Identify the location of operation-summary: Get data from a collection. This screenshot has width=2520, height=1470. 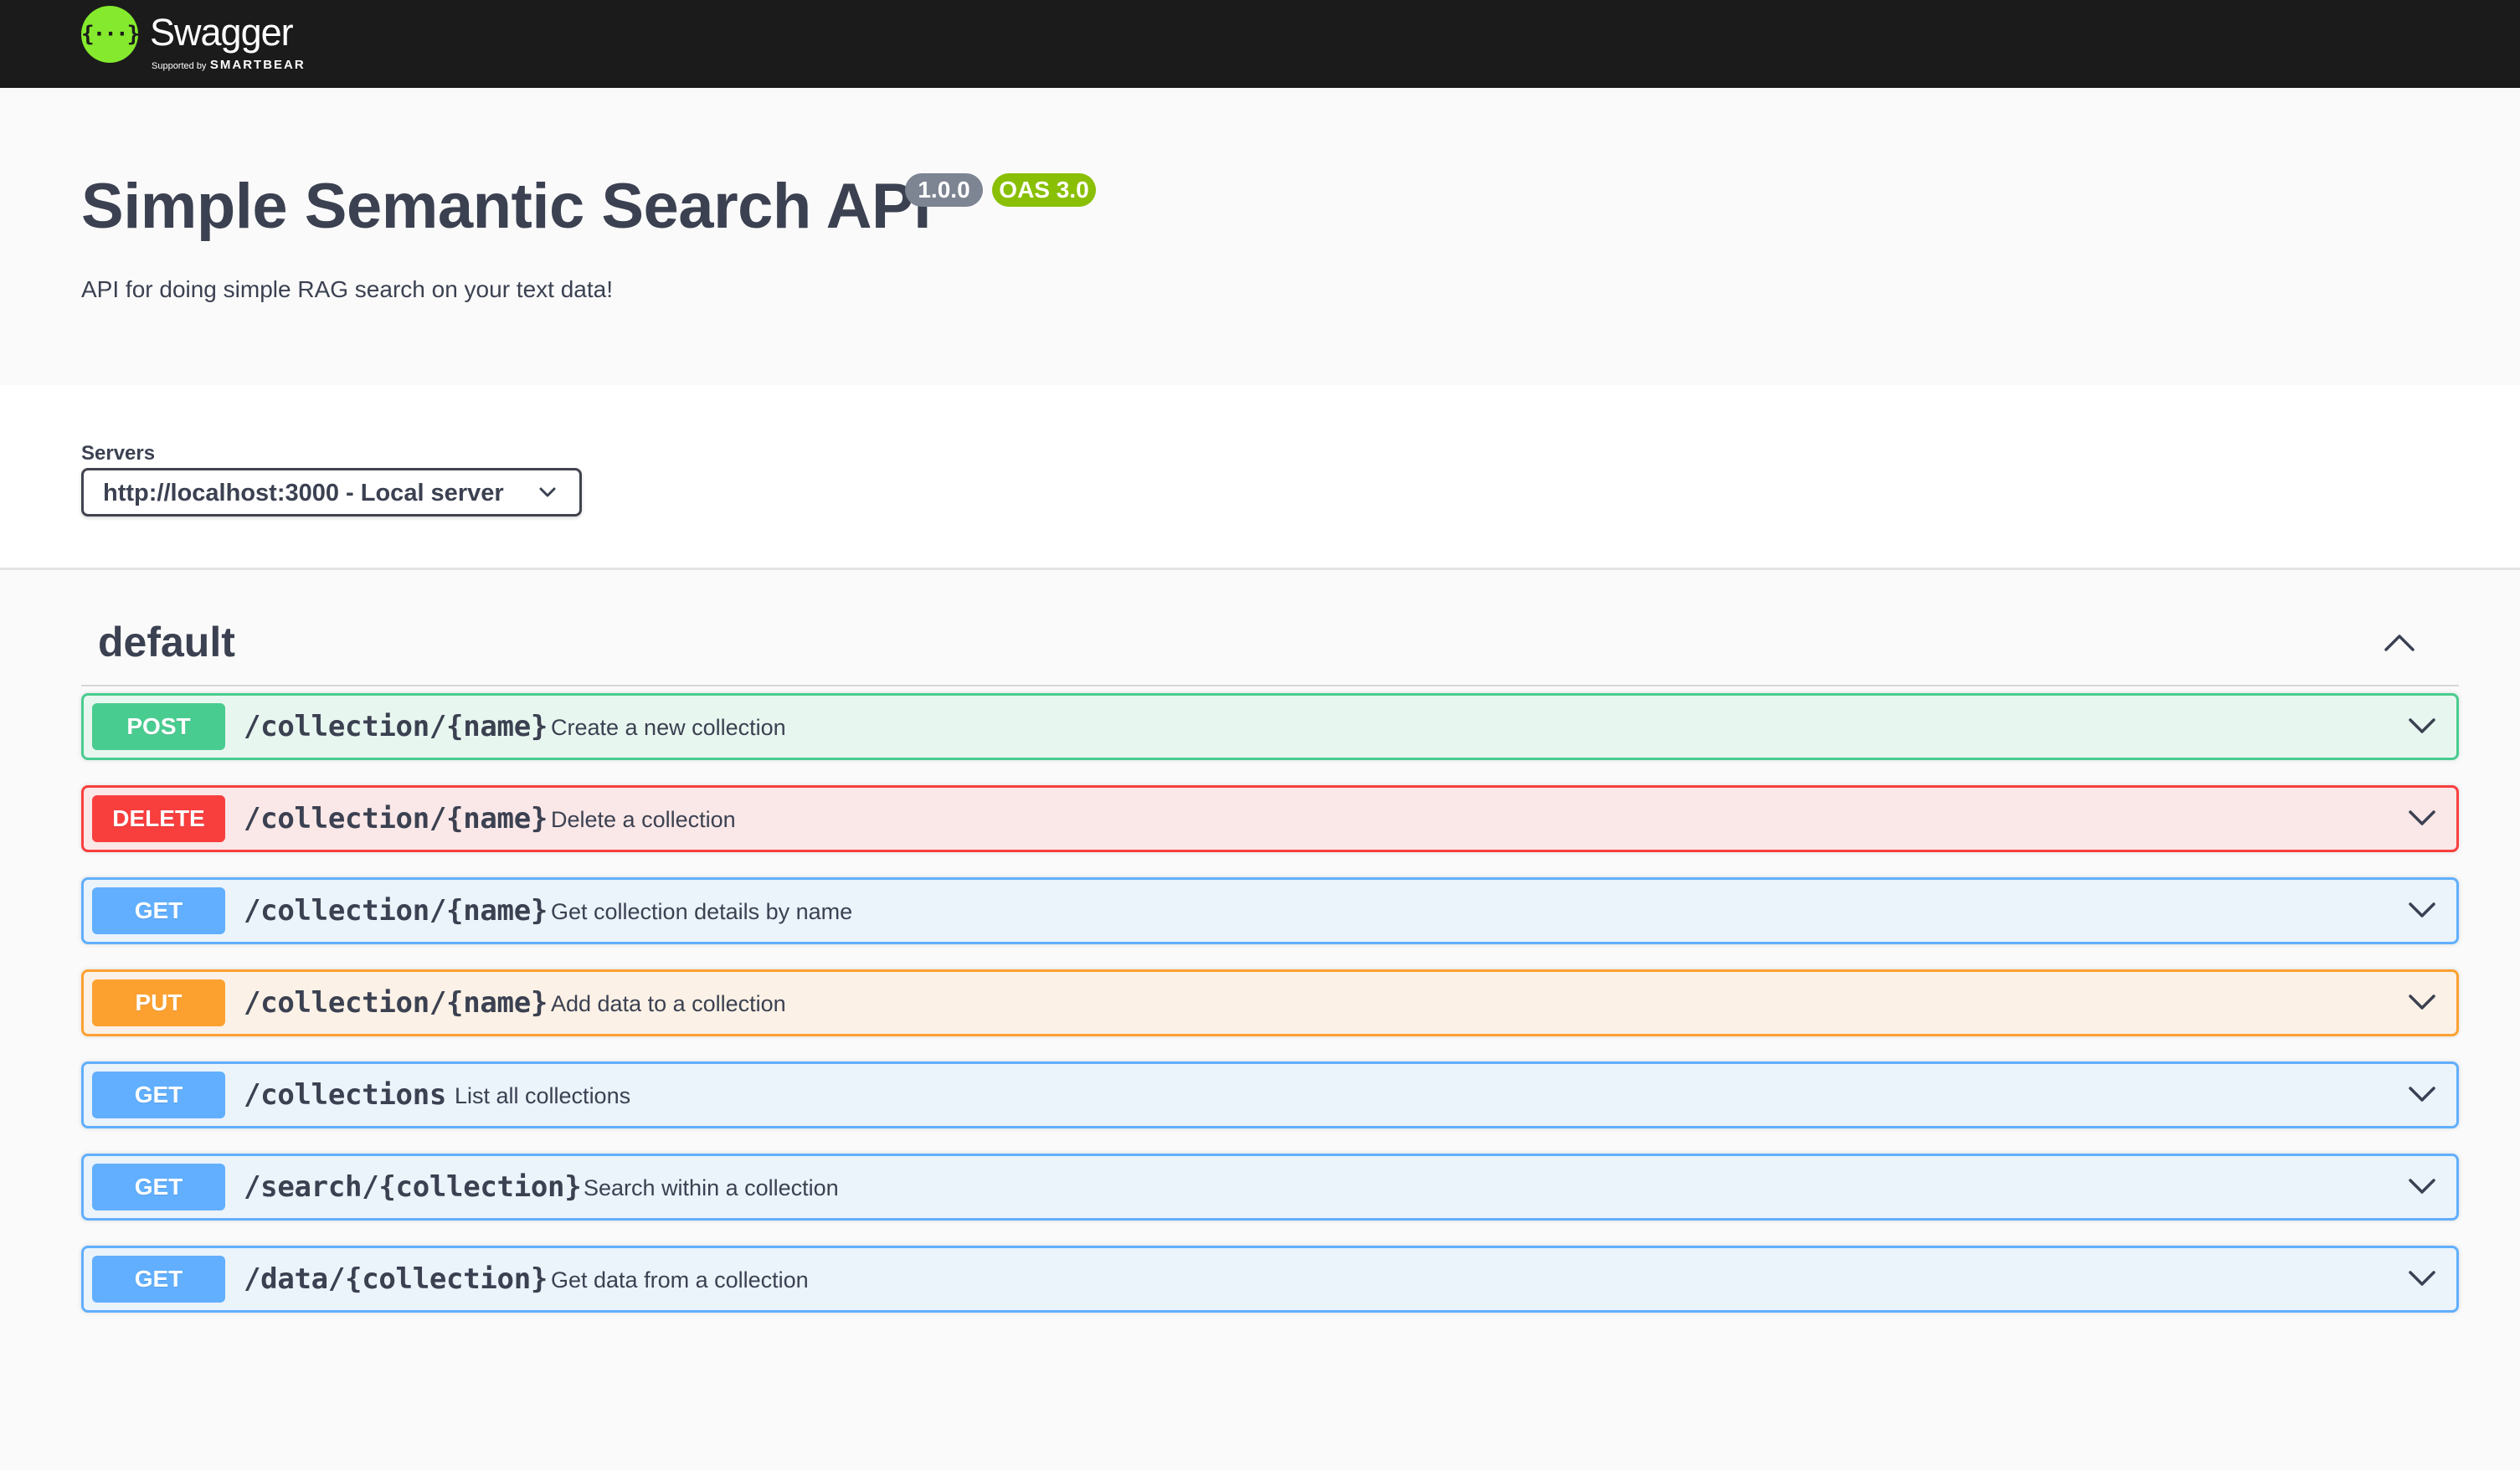
(680, 1280).